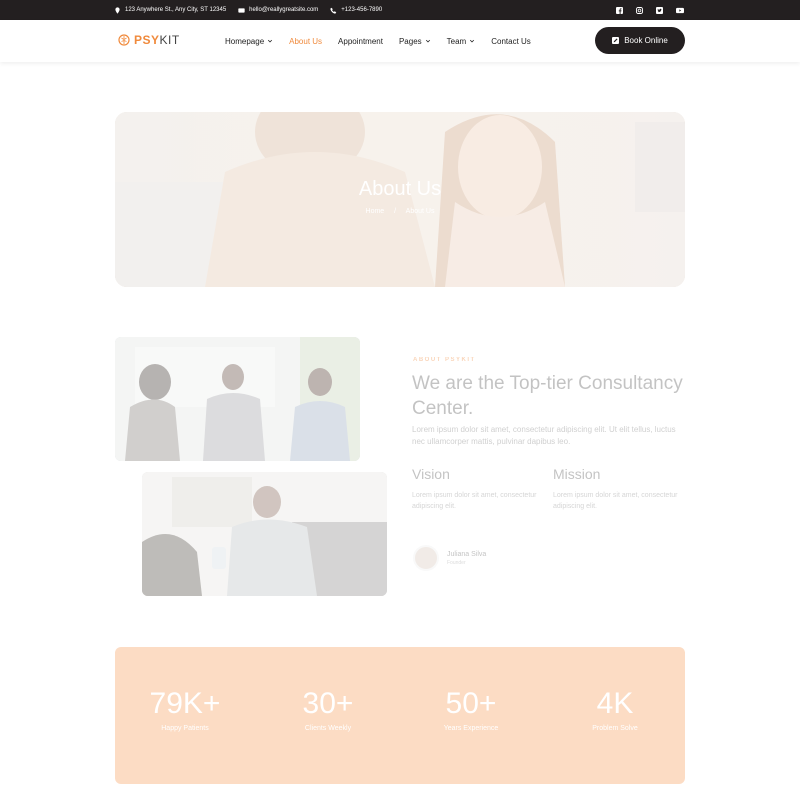 The width and height of the screenshot is (800, 800). What do you see at coordinates (400, 211) in the screenshot?
I see `breadcrumb: Home / About Us` at bounding box center [400, 211].